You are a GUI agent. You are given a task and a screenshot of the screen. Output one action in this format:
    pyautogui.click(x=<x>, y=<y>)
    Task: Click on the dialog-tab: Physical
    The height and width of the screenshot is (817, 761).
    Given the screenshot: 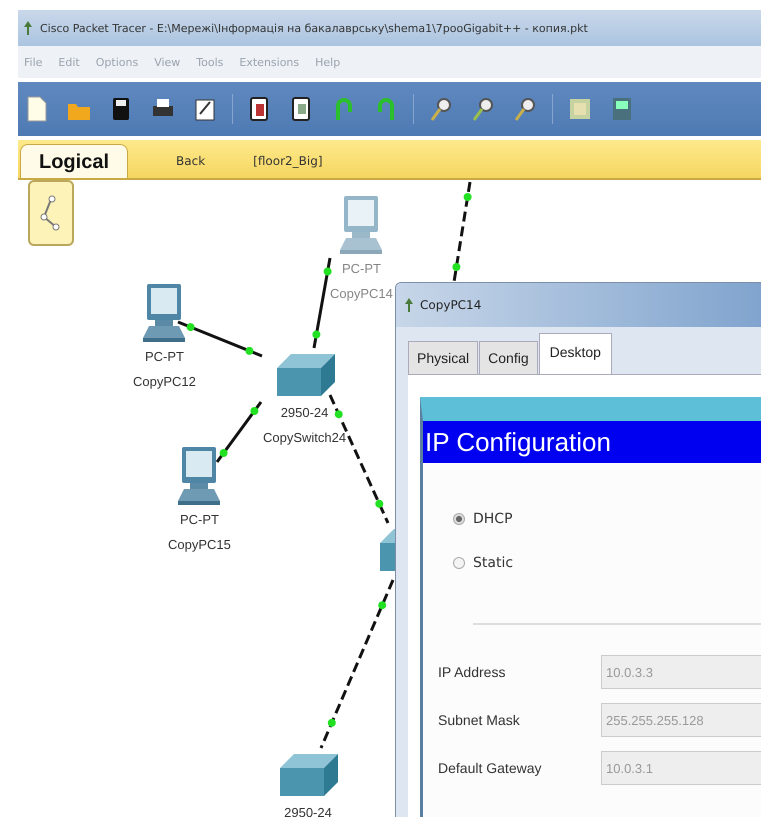 What is the action you would take?
    pyautogui.click(x=443, y=357)
    